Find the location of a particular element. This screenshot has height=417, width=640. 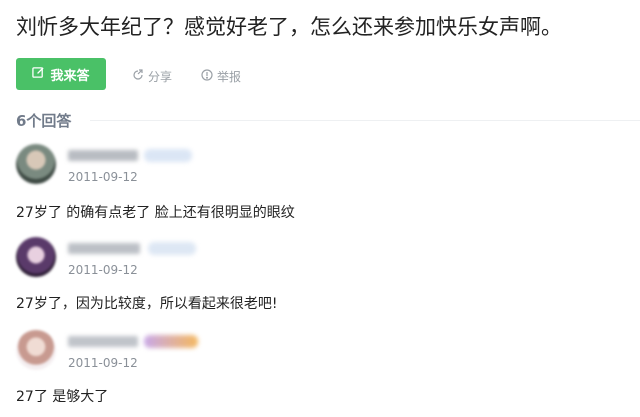

answer-button-label: 我来答 is located at coordinates (70, 76).